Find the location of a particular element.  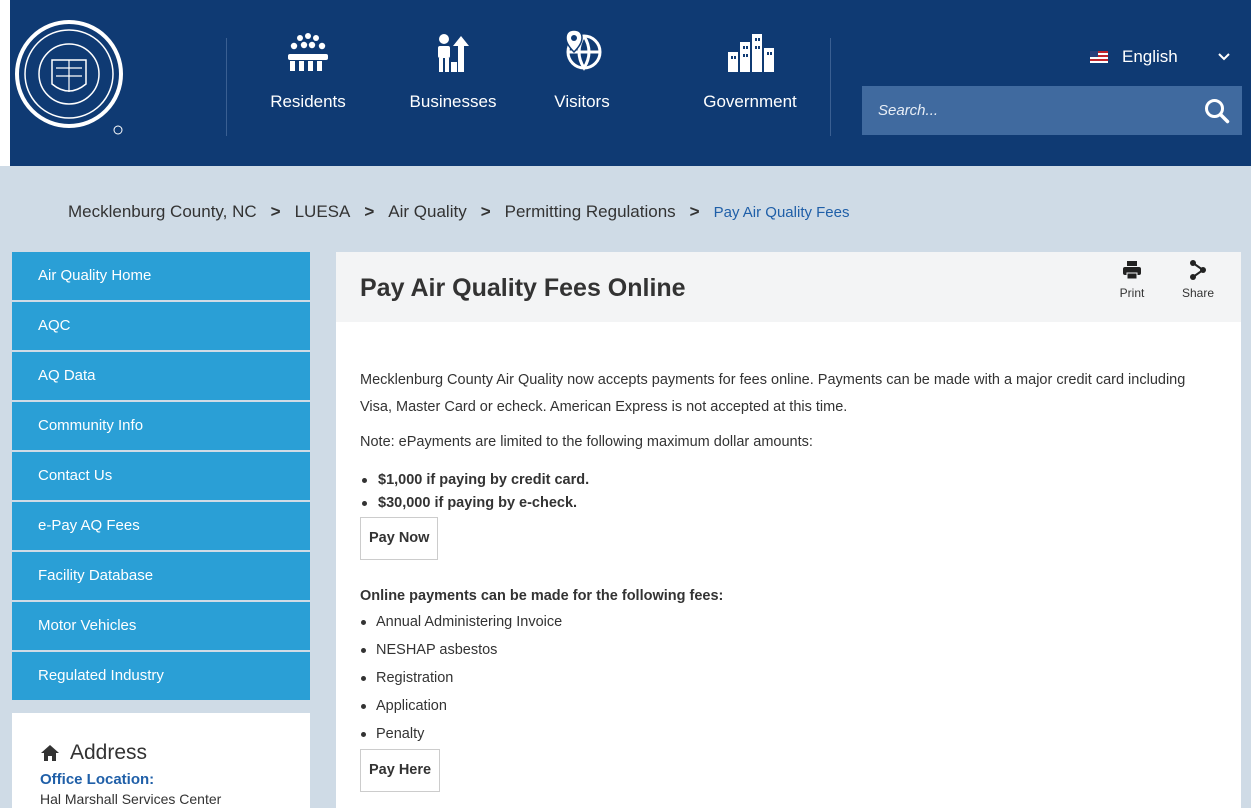

list-item: $1,000 if paying by credit card. is located at coordinates (800, 480).